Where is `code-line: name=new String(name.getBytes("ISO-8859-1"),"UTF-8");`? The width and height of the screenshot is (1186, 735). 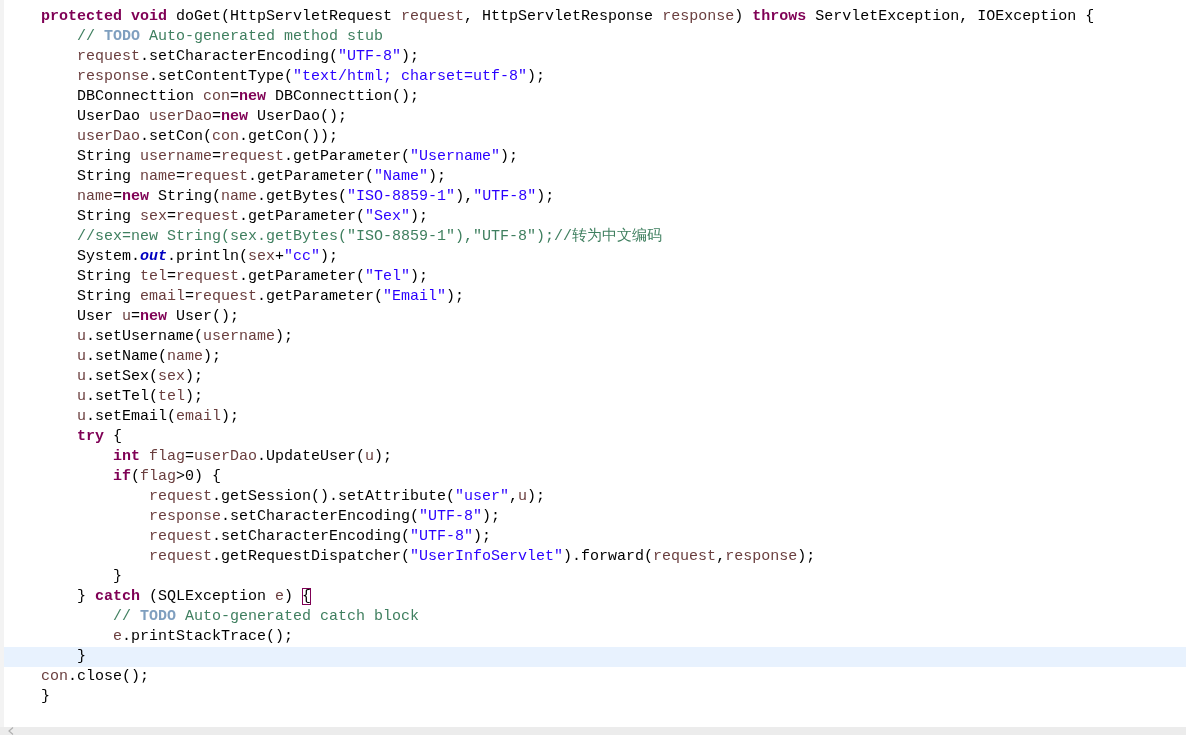
code-line: name=new String(name.getBytes("ISO-8859-1"),"UTF-8"); is located at coordinates (316, 197).